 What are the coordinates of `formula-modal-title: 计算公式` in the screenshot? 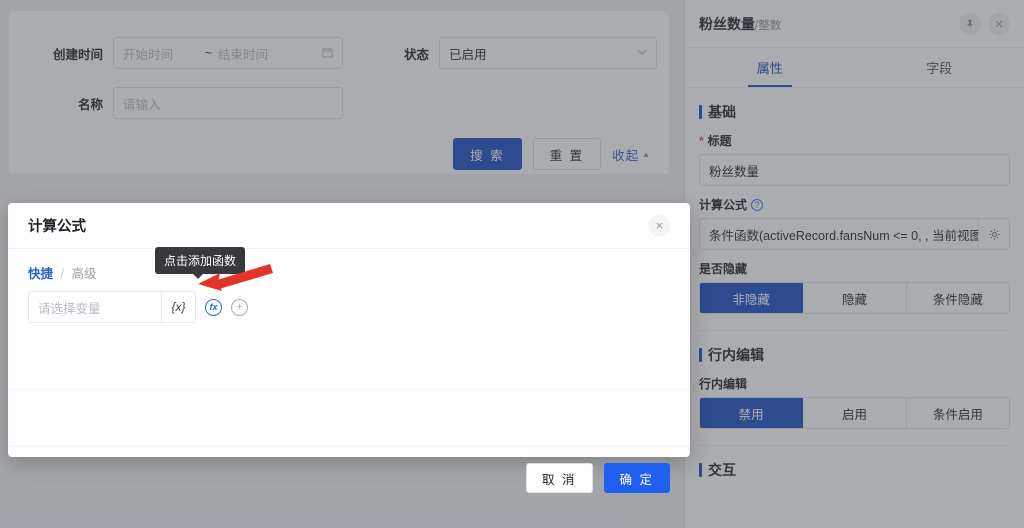 It's located at (57, 227).